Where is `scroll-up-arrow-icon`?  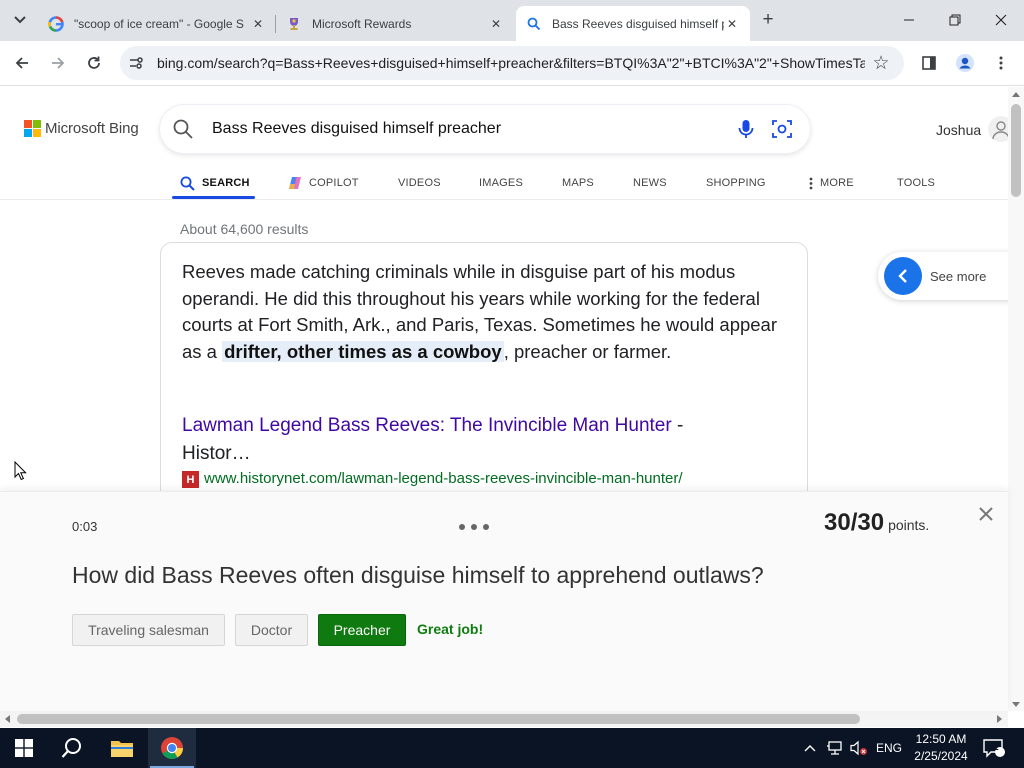
scroll-up-arrow-icon is located at coordinates (1016, 94).